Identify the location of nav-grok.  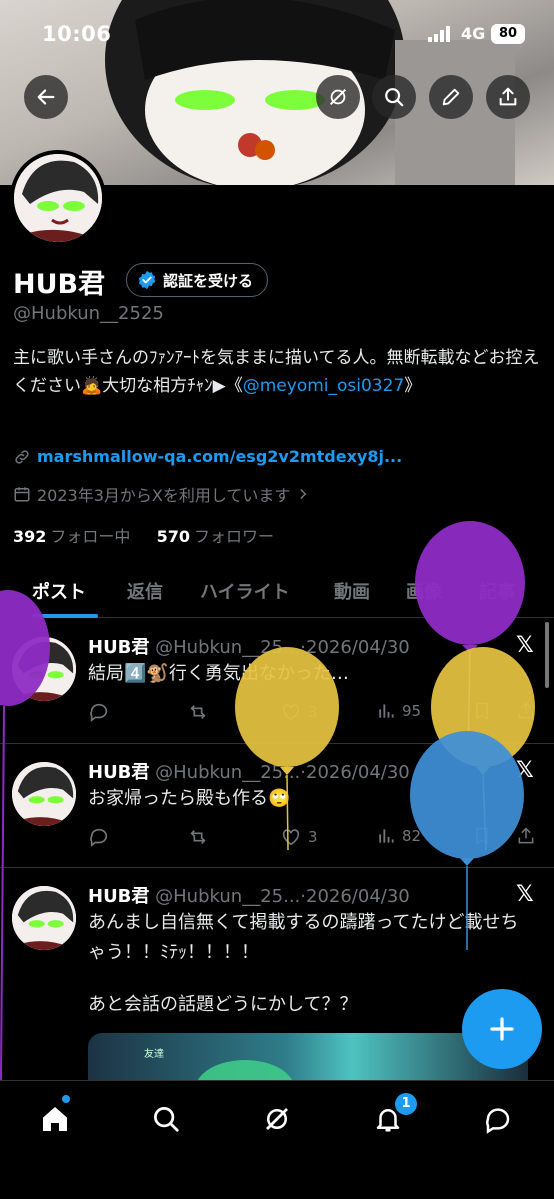
(277, 1119).